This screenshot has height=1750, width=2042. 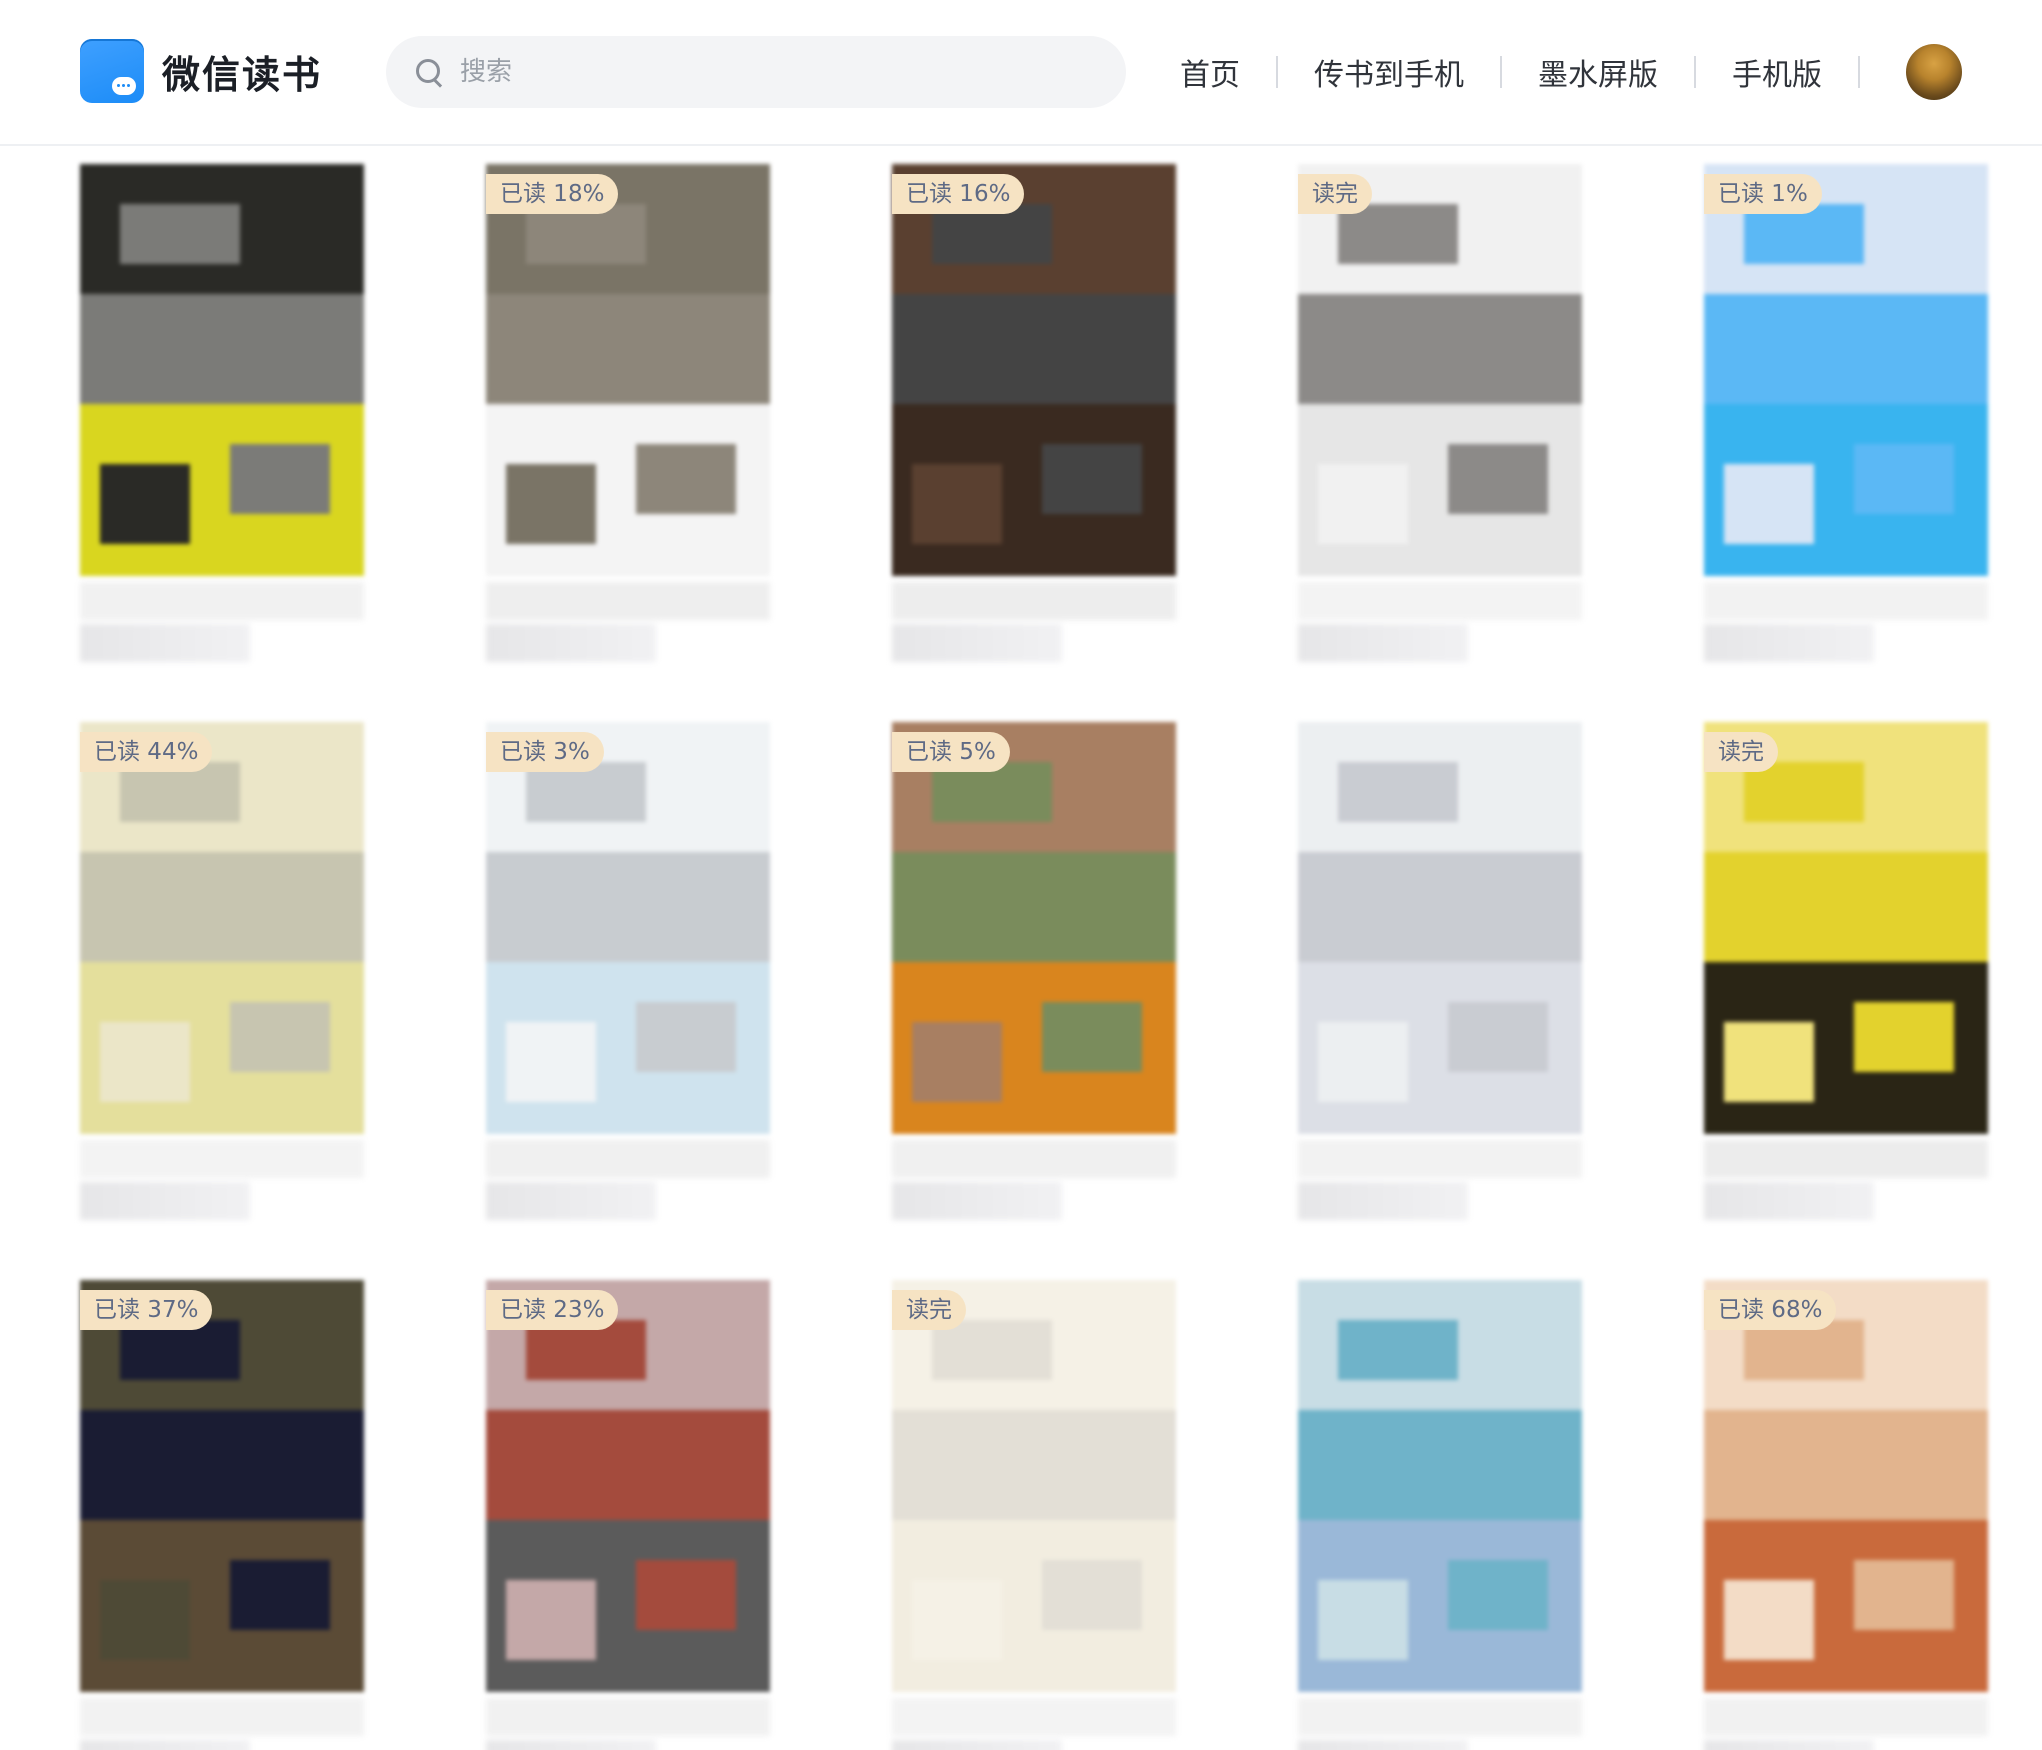 I want to click on chat-bubble-icon, so click(x=124, y=86).